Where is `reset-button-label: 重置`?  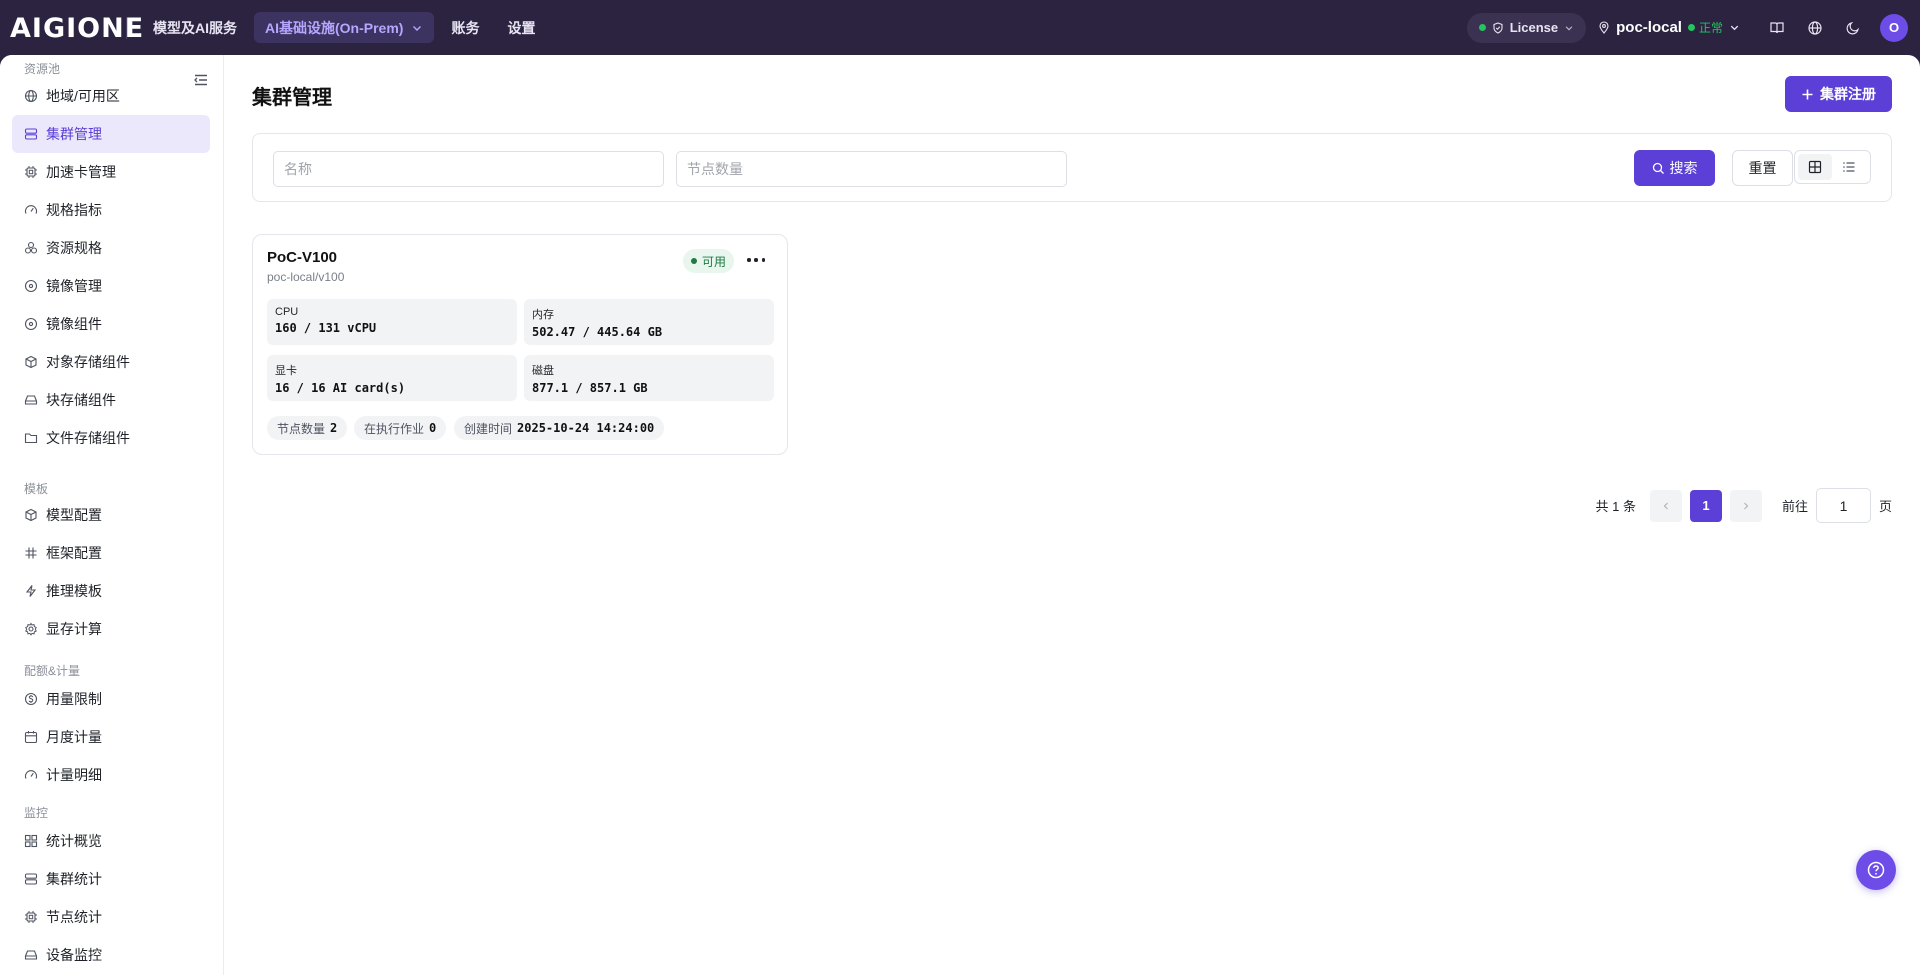
reset-button-label: 重置 is located at coordinates (1762, 168).